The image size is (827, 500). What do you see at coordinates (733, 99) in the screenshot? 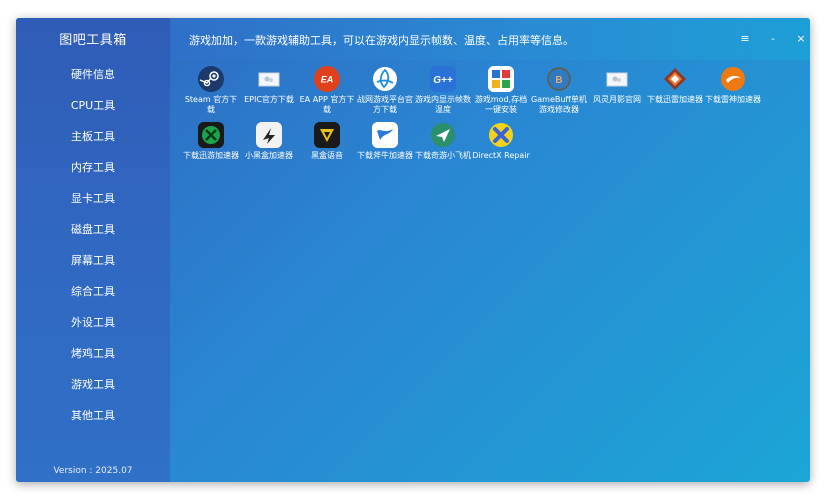
I see `tile-label: 下载雷神加速器` at bounding box center [733, 99].